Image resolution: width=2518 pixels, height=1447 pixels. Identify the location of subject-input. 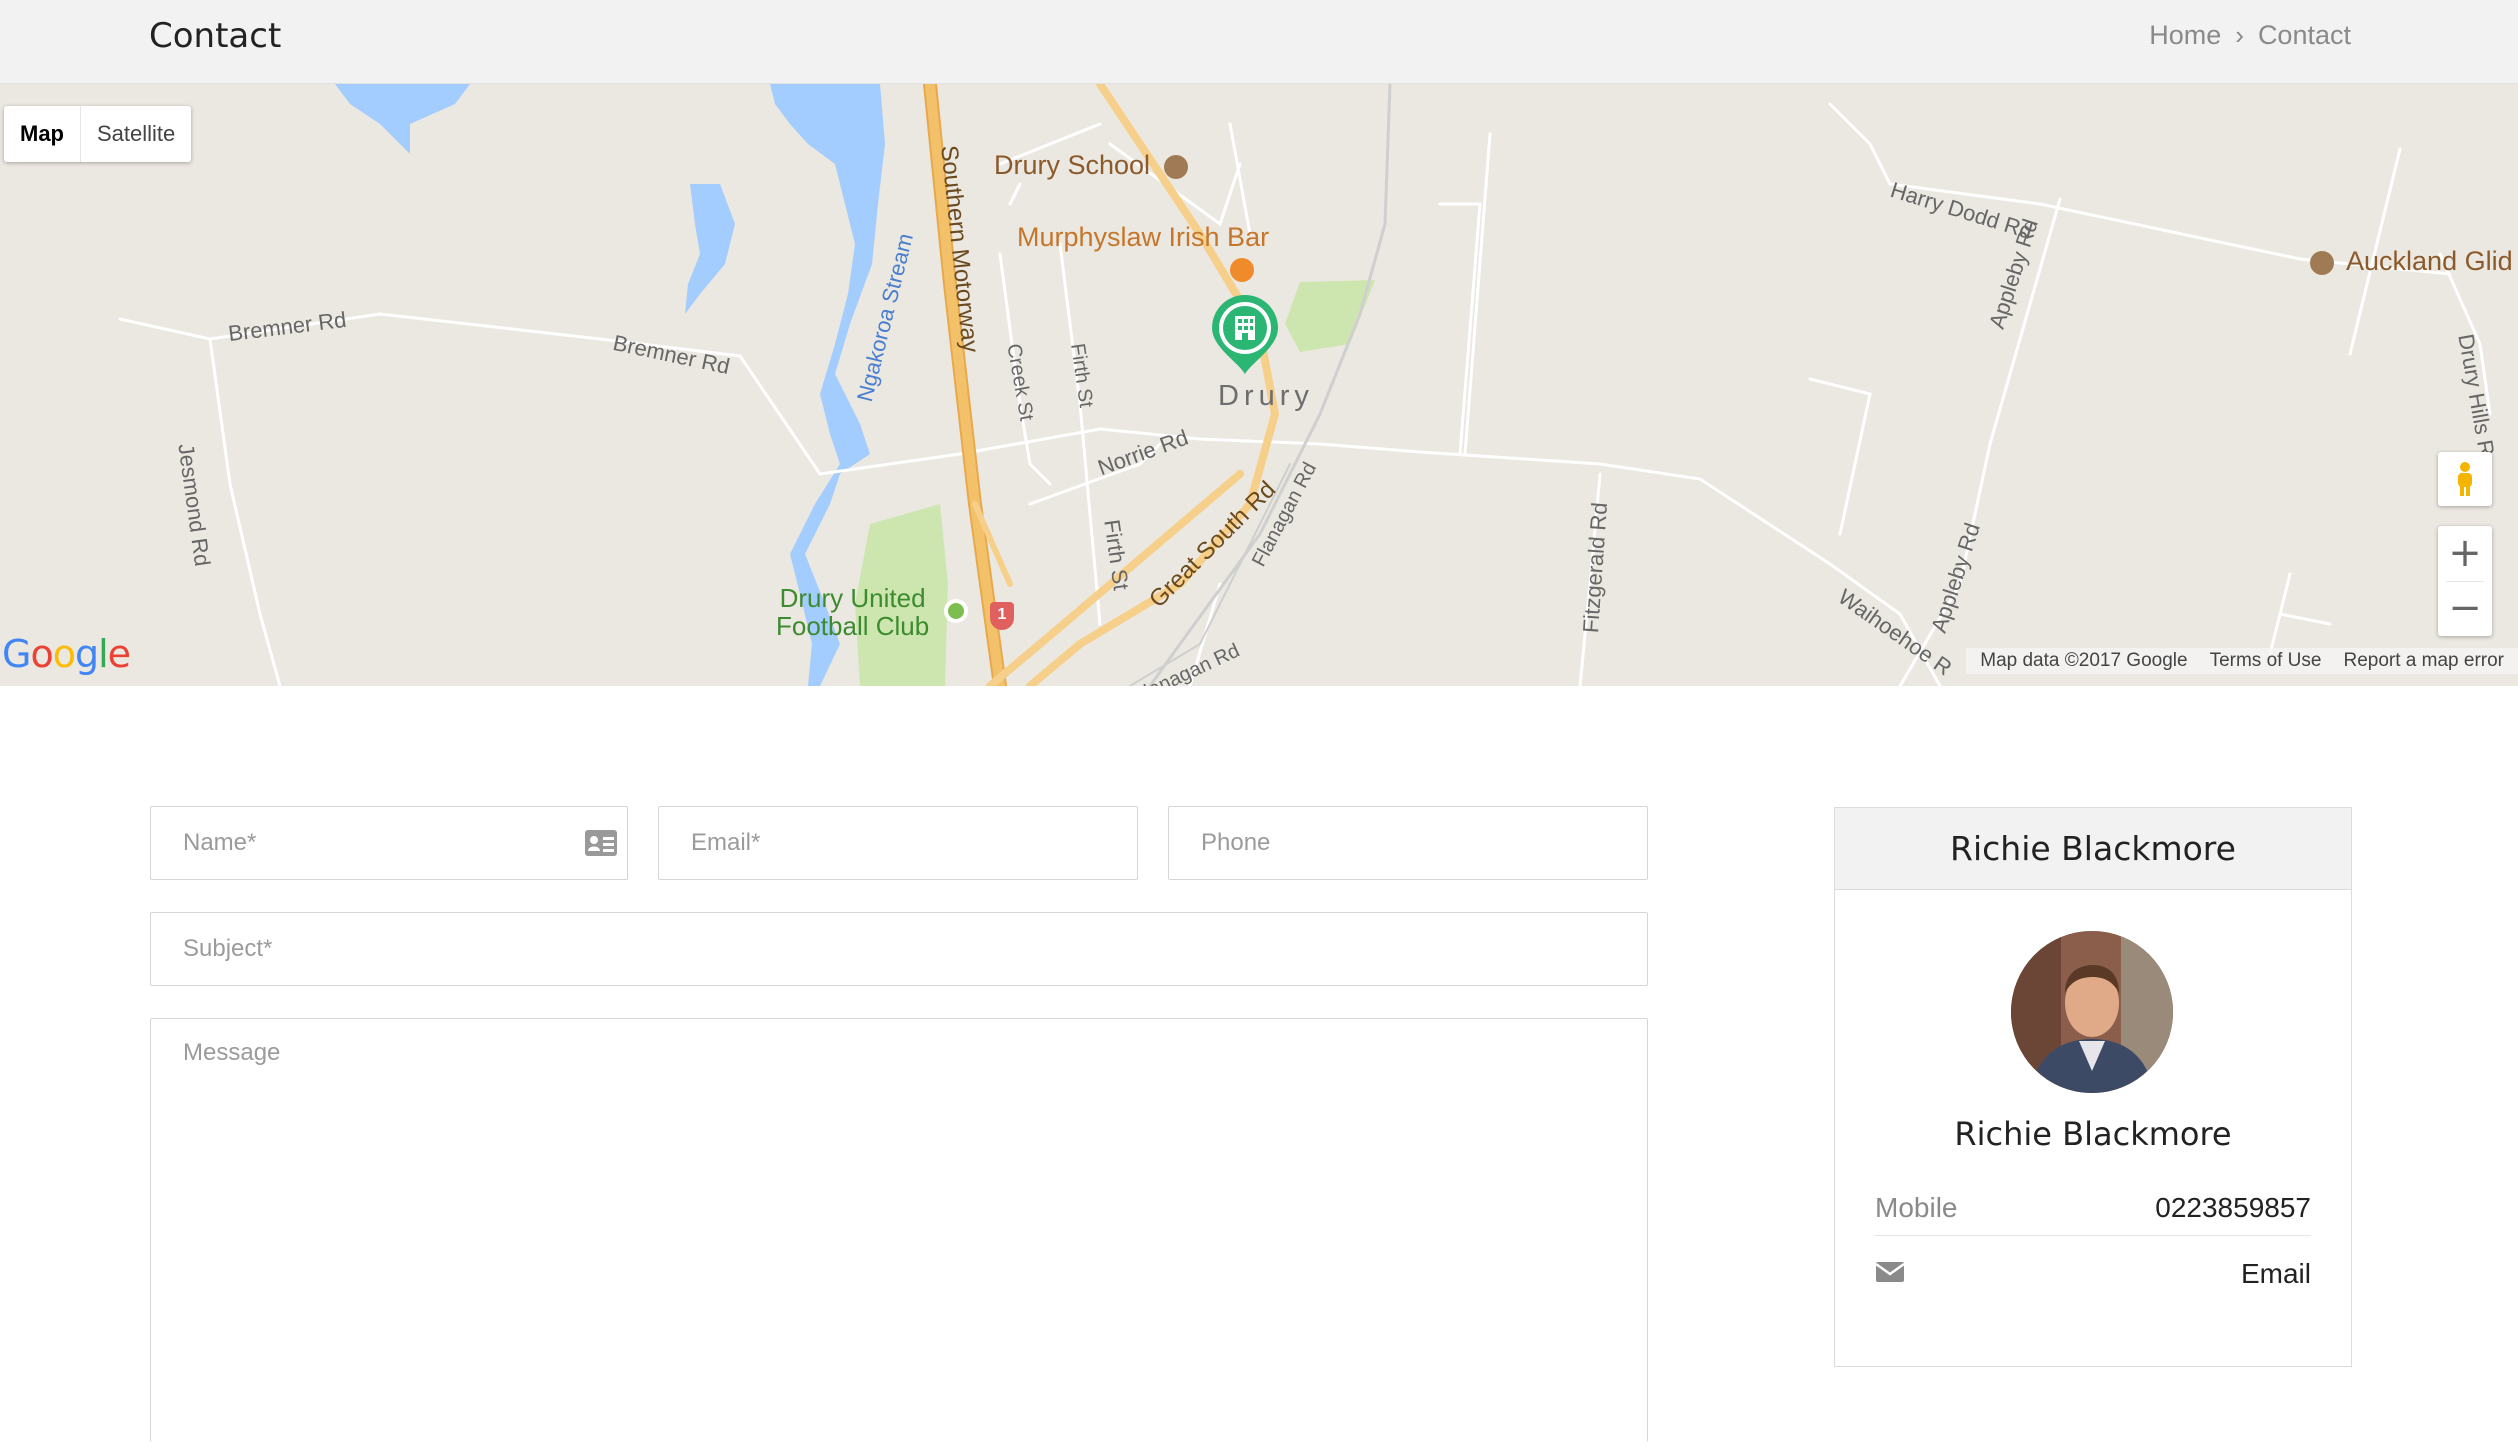
(899, 949).